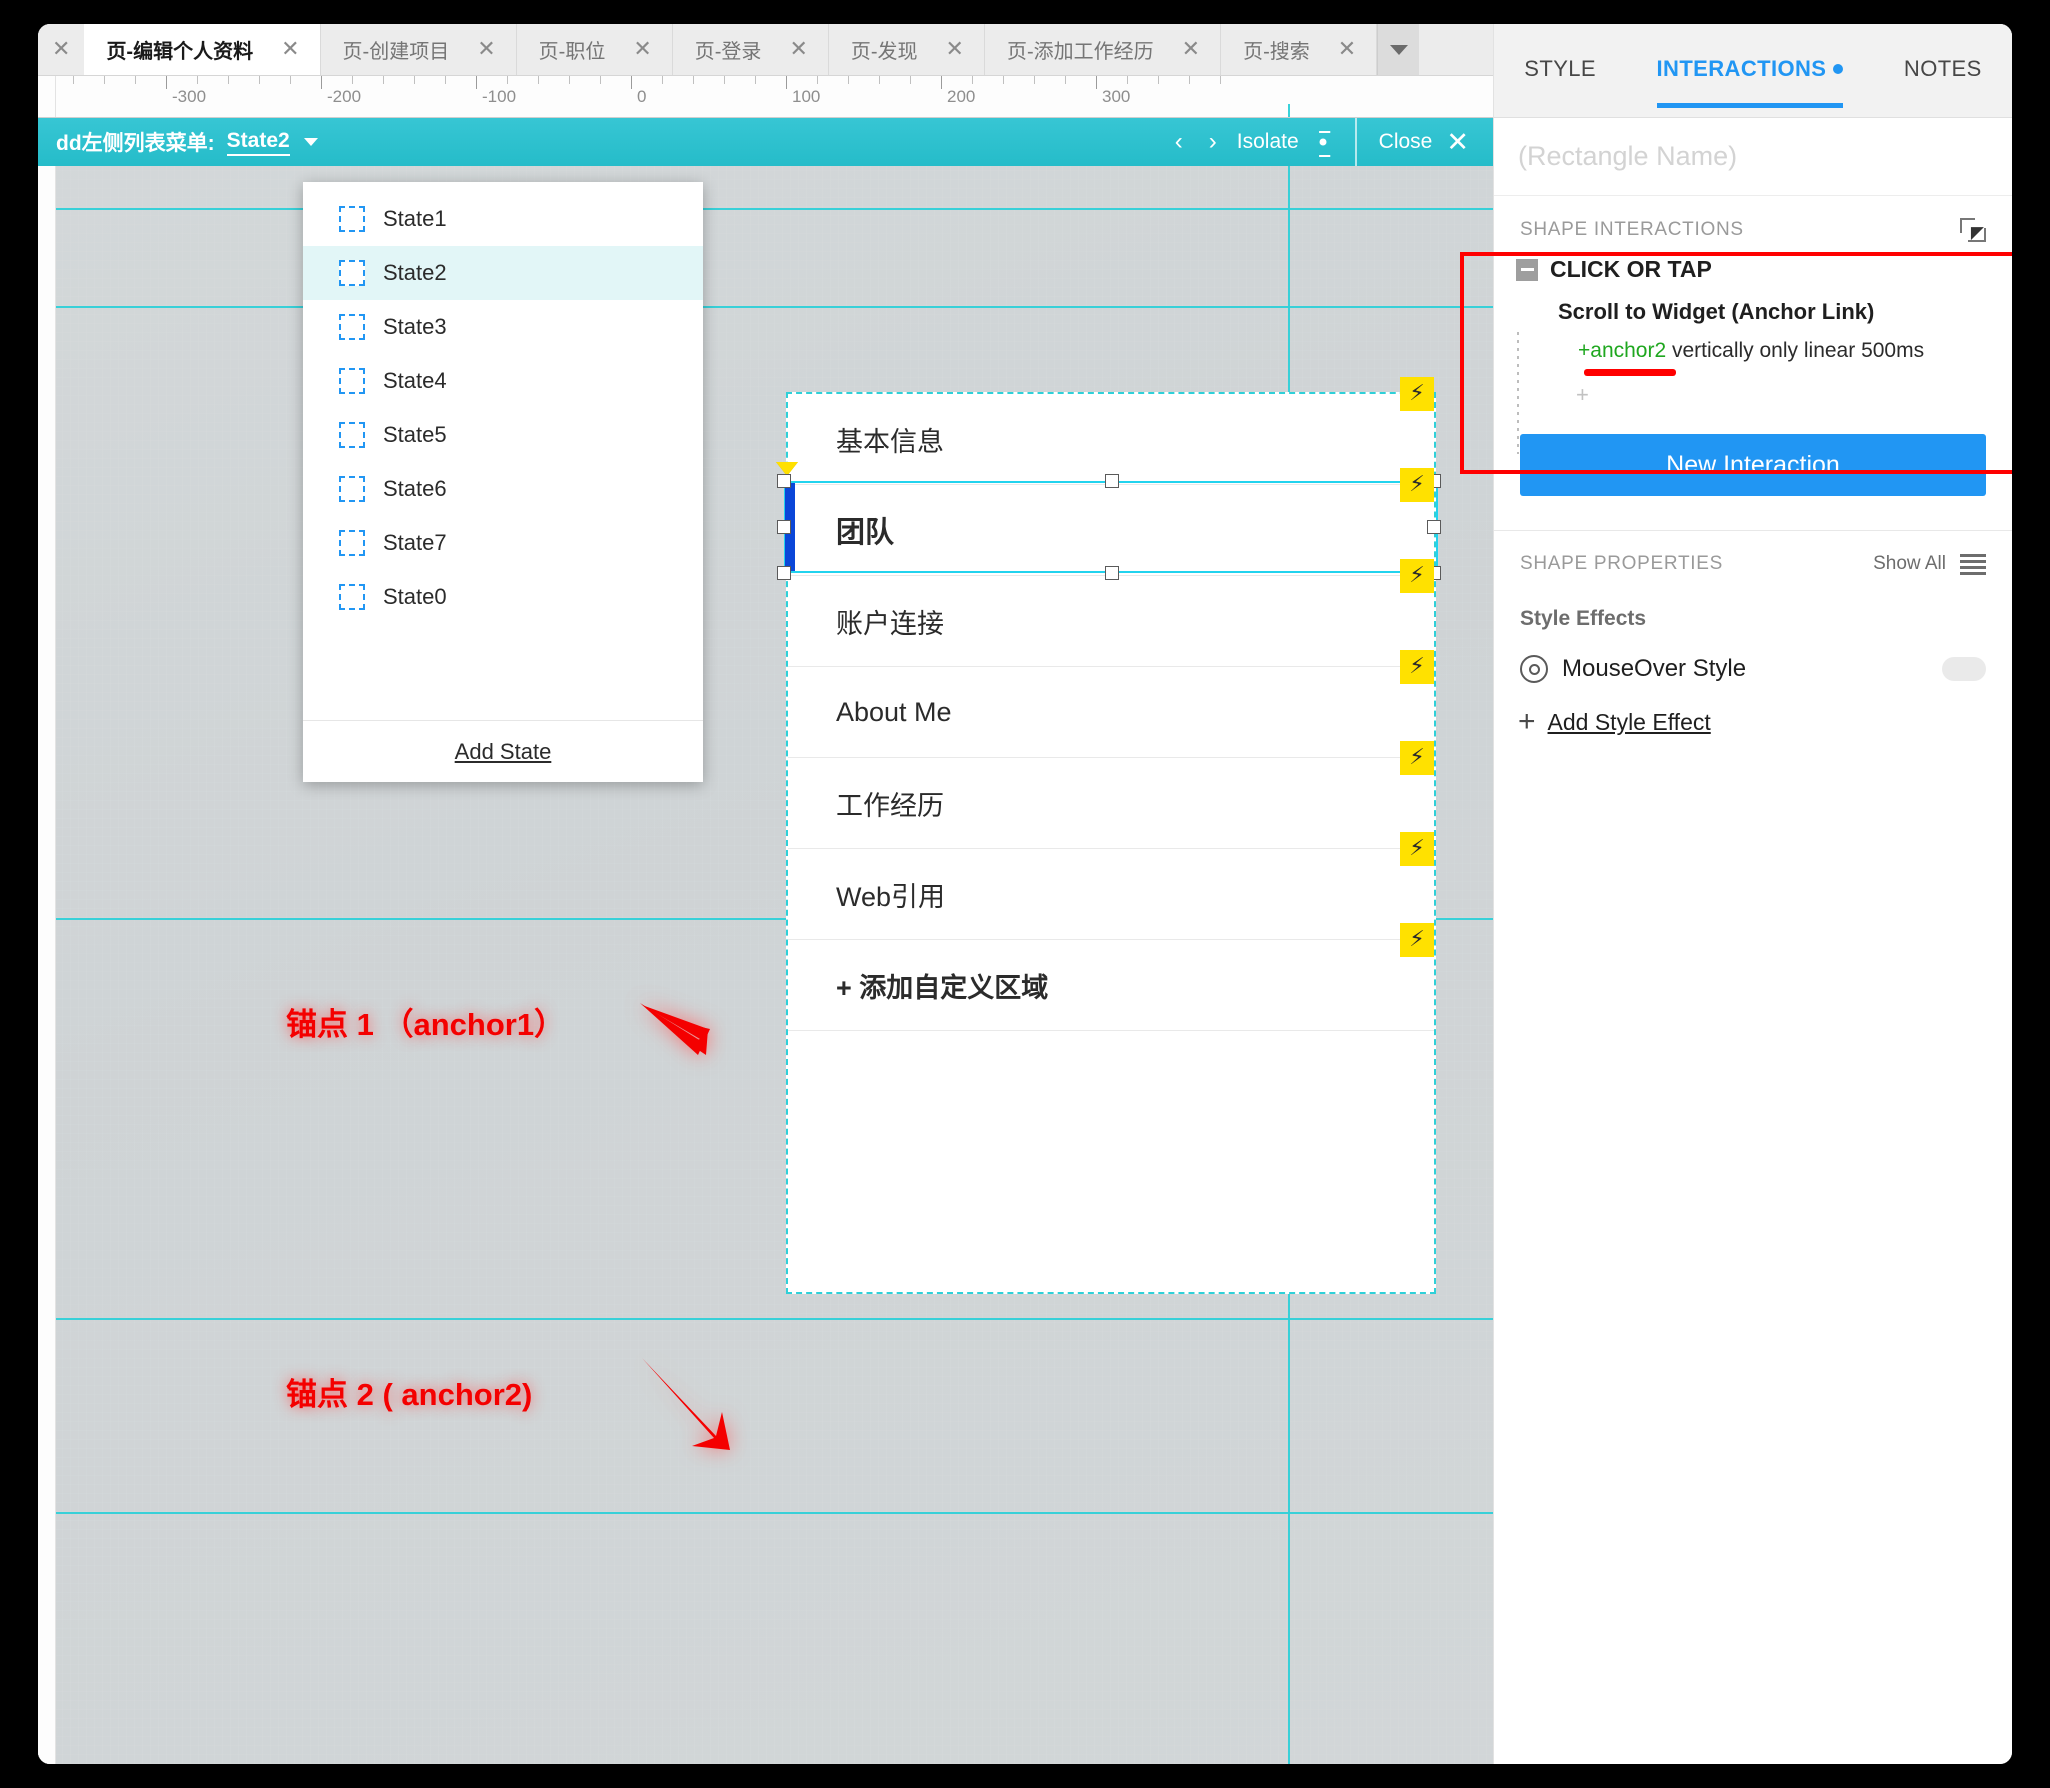  Describe the element at coordinates (310, 142) in the screenshot. I see `chevron-down-icon` at that location.